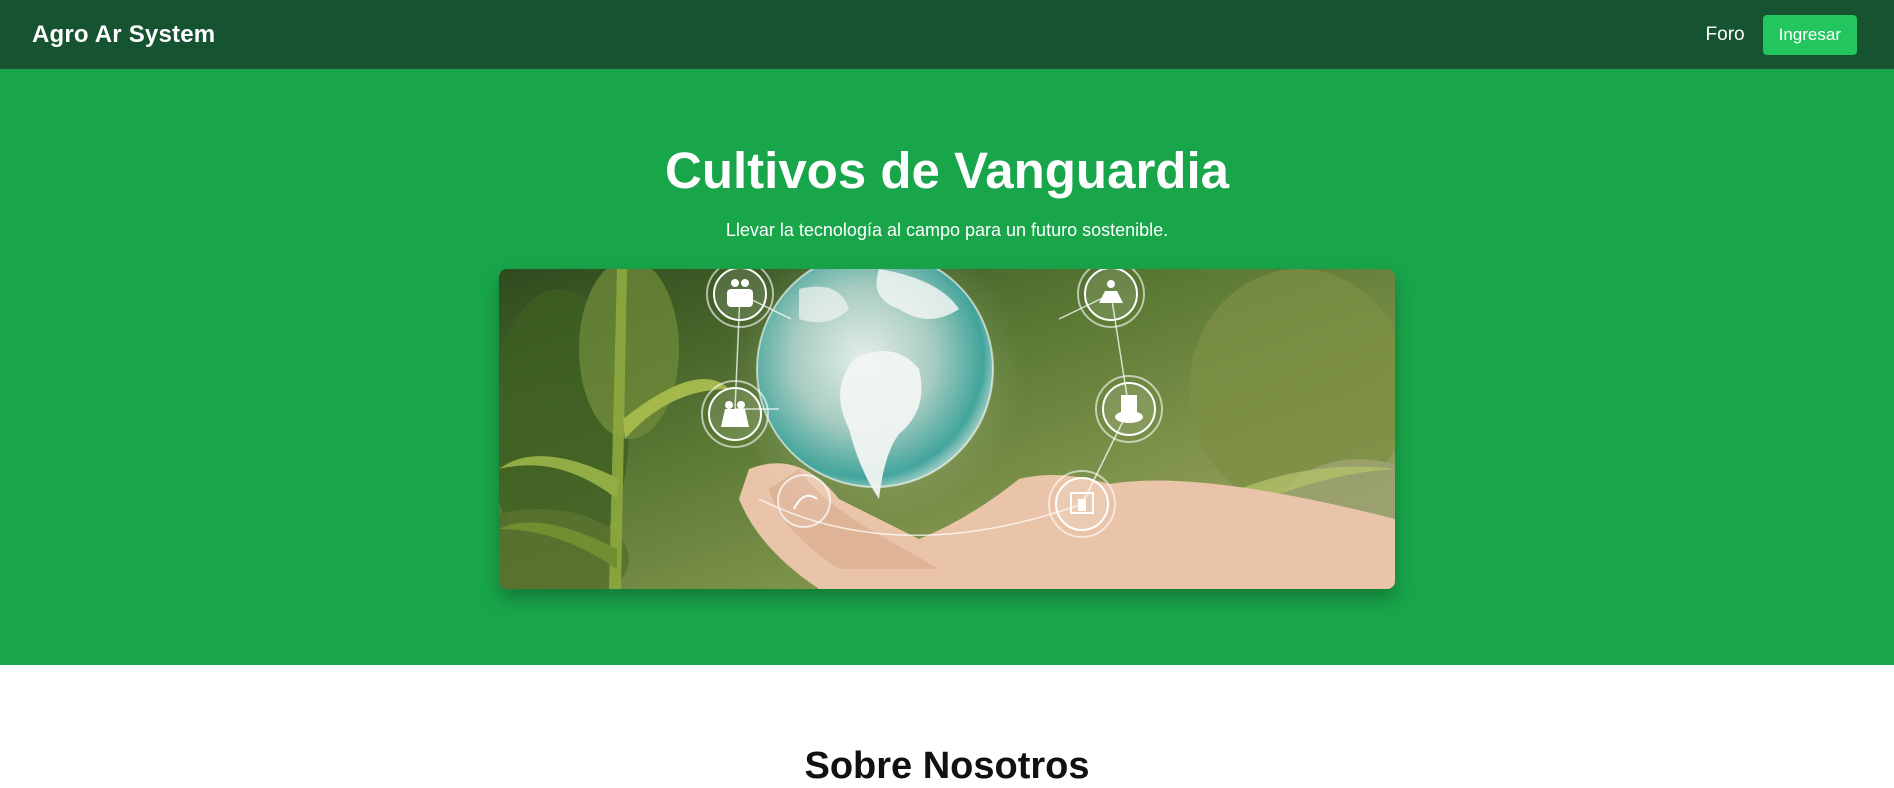  I want to click on farmer-icon, so click(735, 414).